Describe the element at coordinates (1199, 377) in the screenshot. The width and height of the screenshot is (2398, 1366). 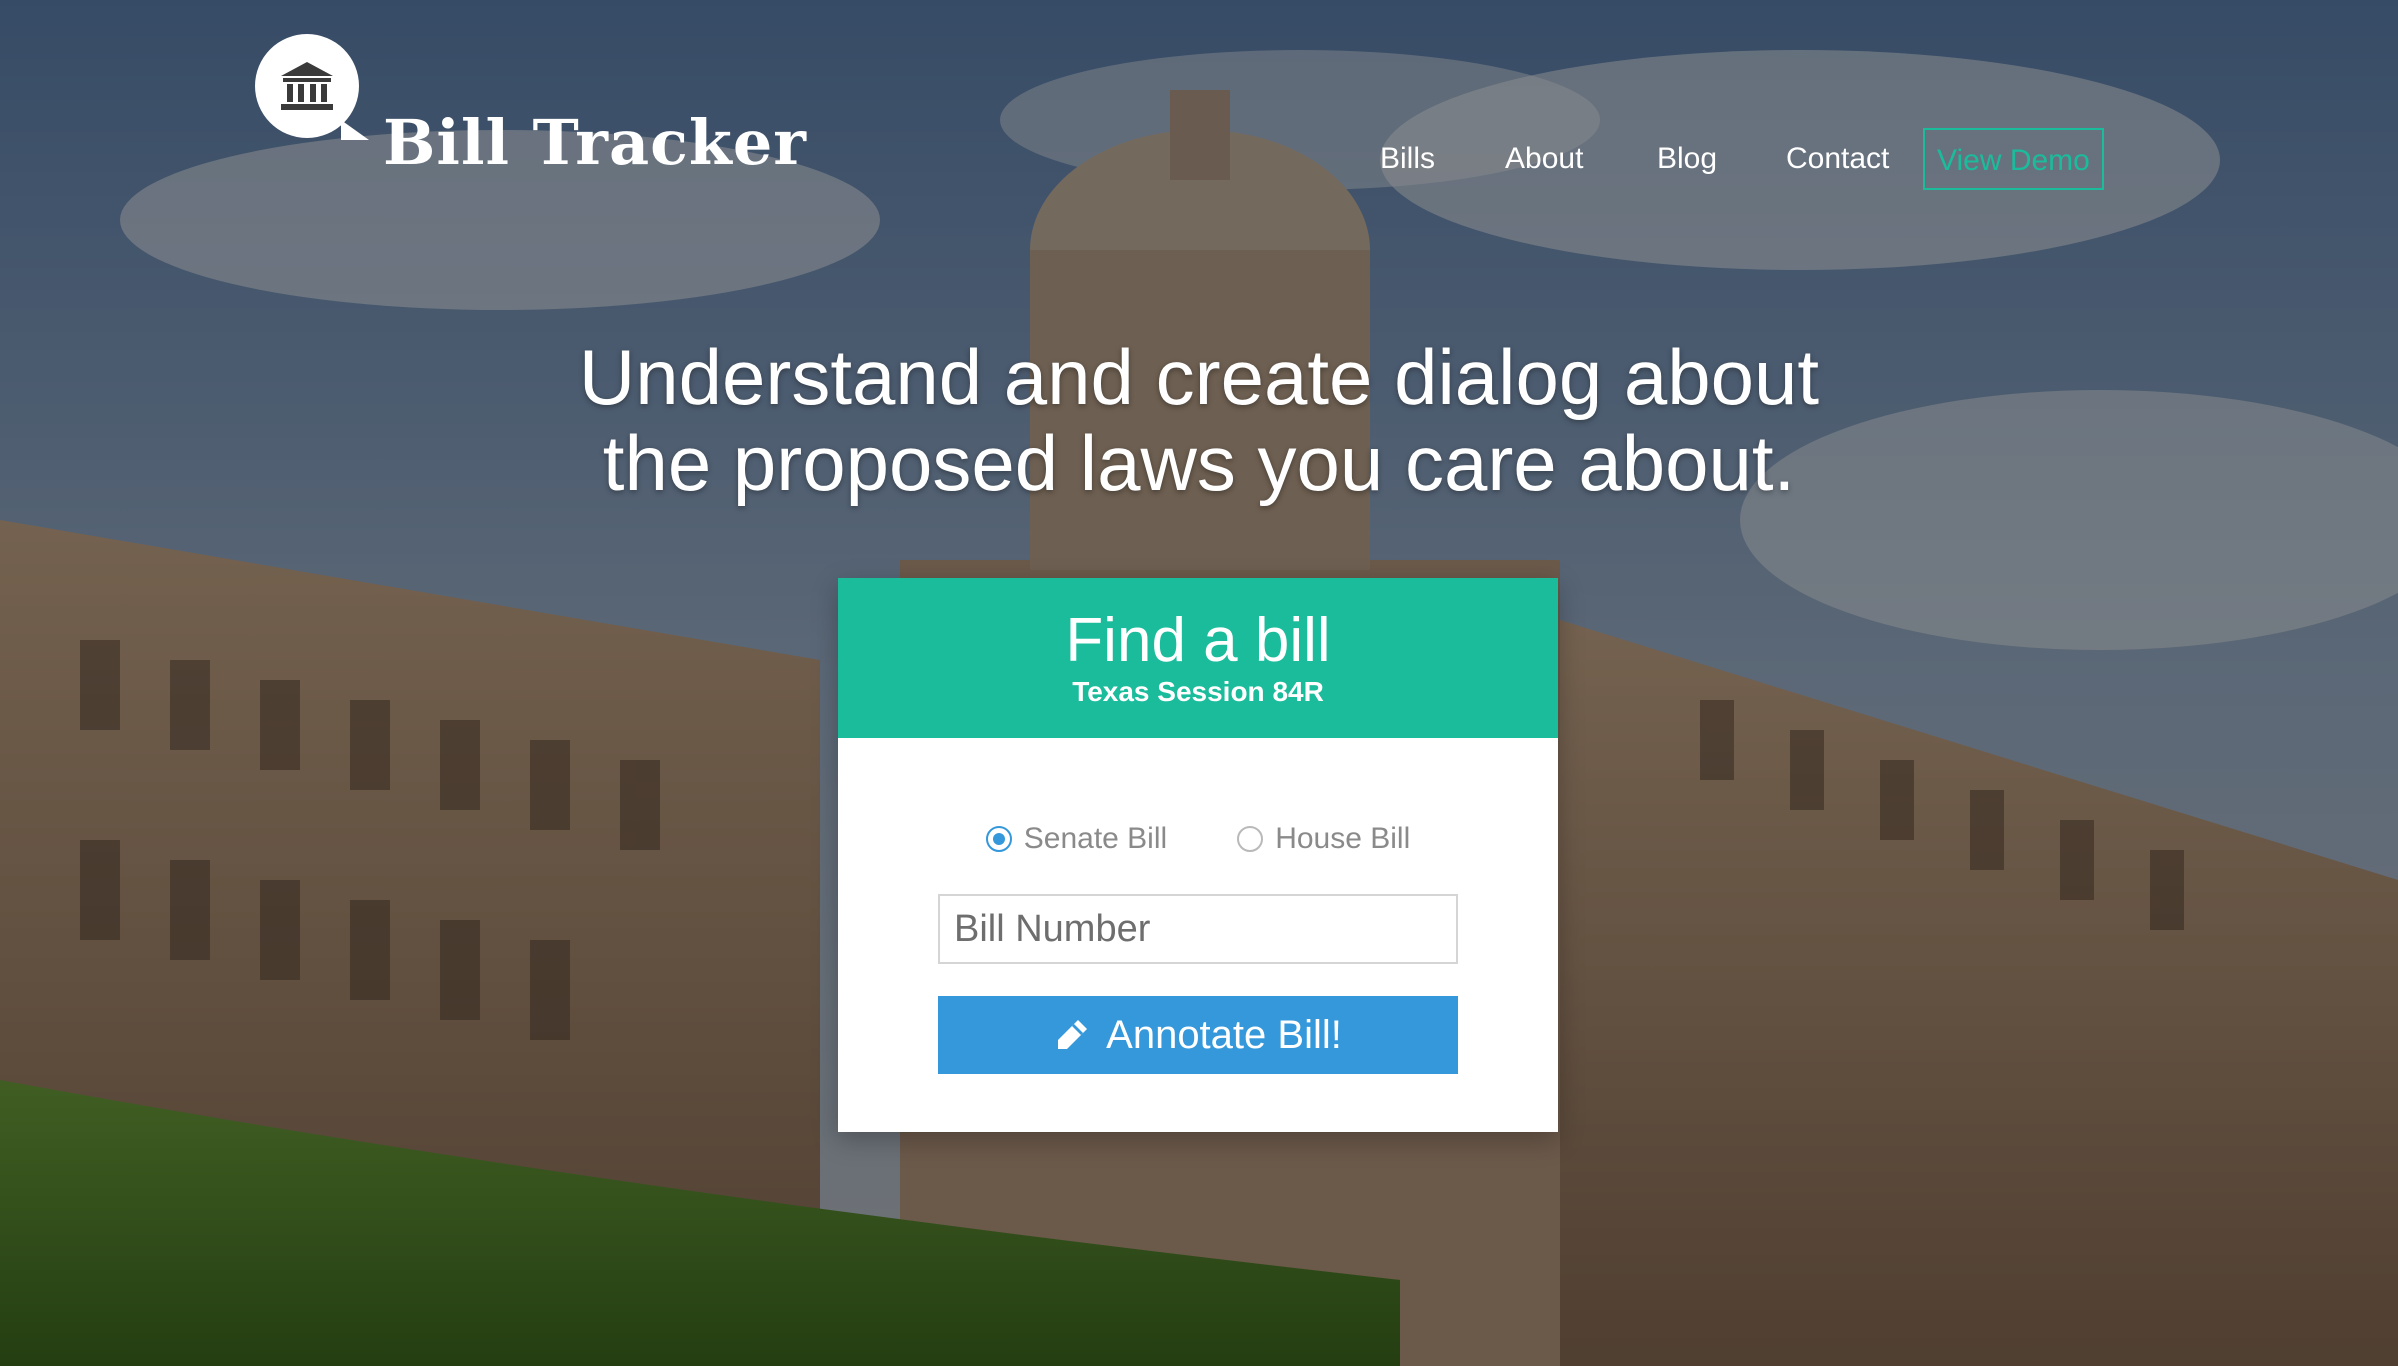
I see `headline-line-1: Understand and create dialog about` at that location.